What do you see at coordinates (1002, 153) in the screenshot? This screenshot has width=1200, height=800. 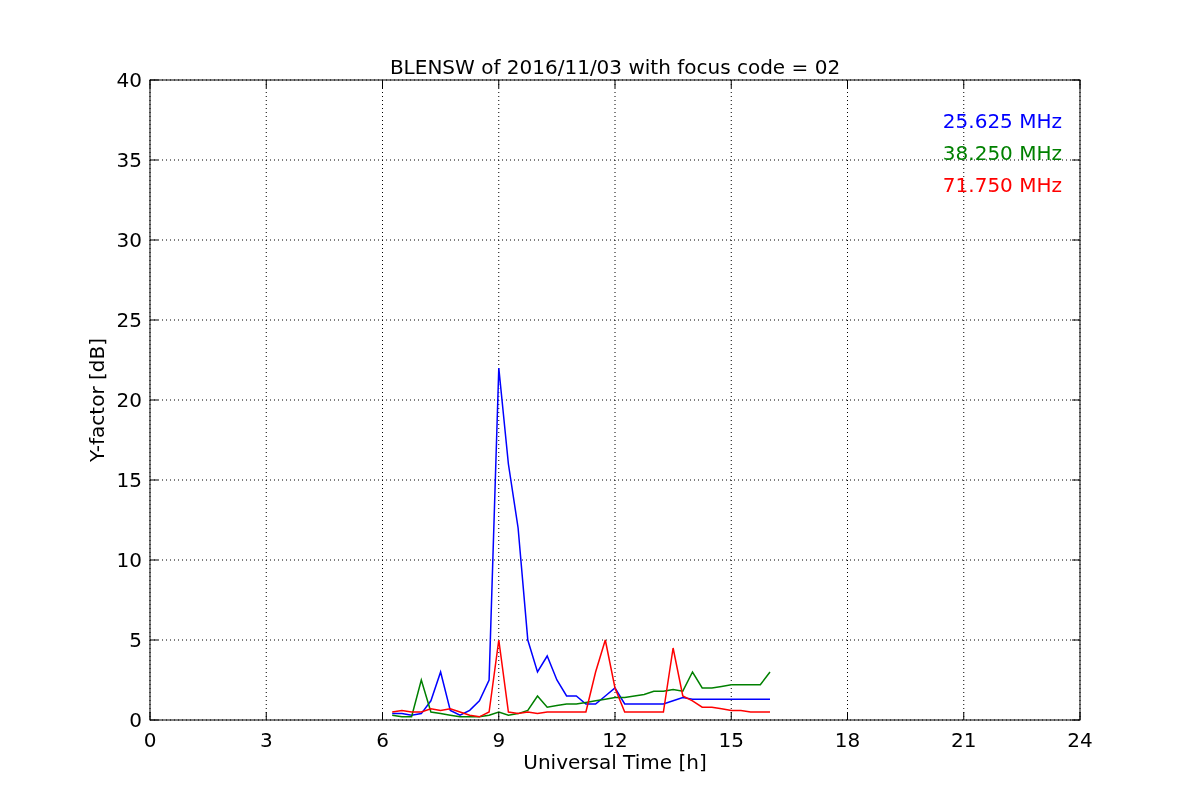 I see `legend-label: 38.250 MHz` at bounding box center [1002, 153].